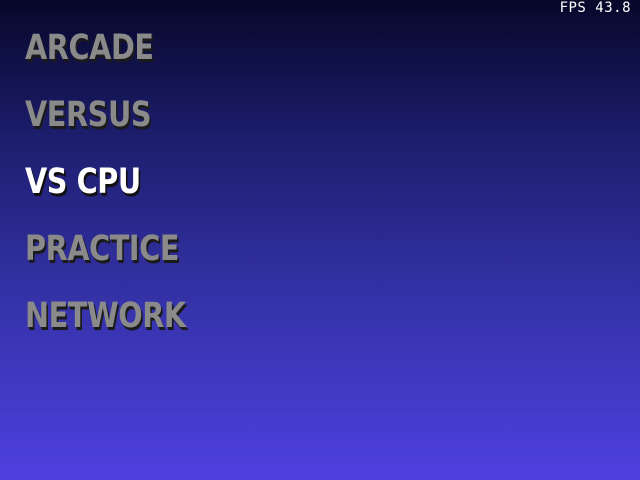  I want to click on fps-counter: FPS 43.8, so click(595, 8).